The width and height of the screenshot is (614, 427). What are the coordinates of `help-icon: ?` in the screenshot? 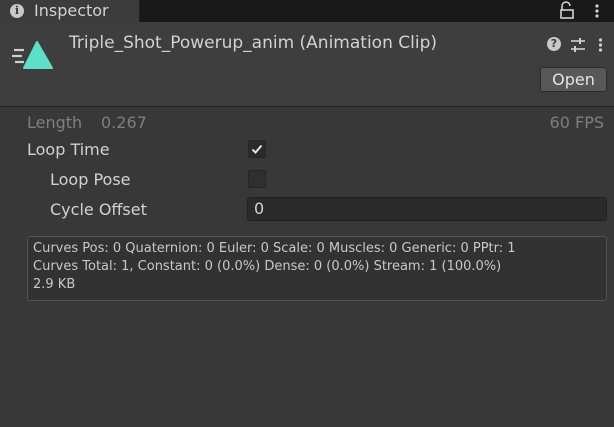 It's located at (554, 44).